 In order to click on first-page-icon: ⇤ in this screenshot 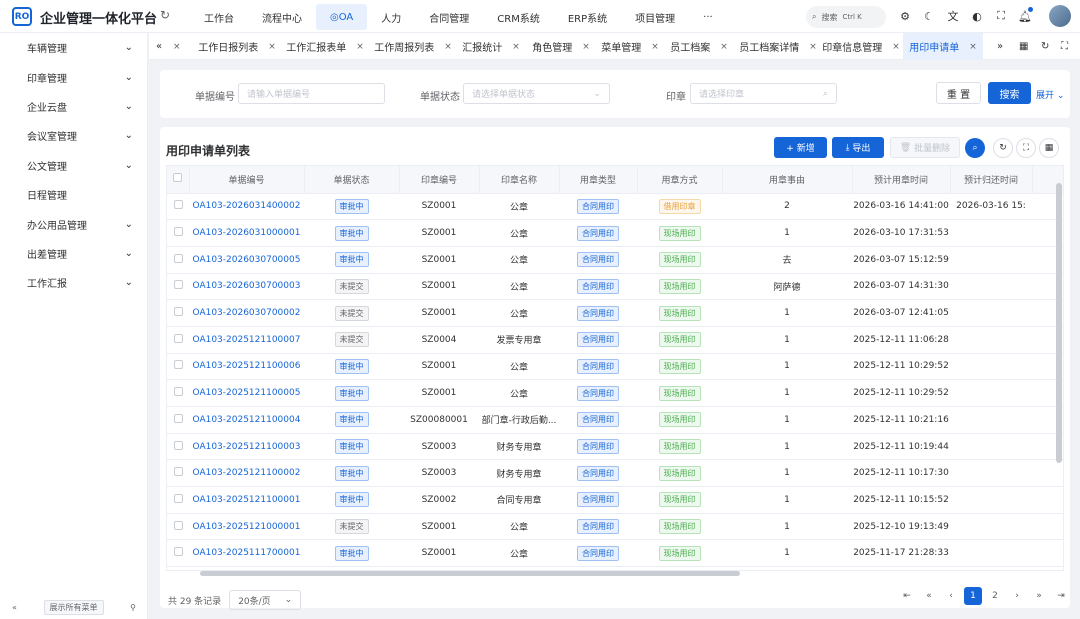, I will do `click(907, 596)`.